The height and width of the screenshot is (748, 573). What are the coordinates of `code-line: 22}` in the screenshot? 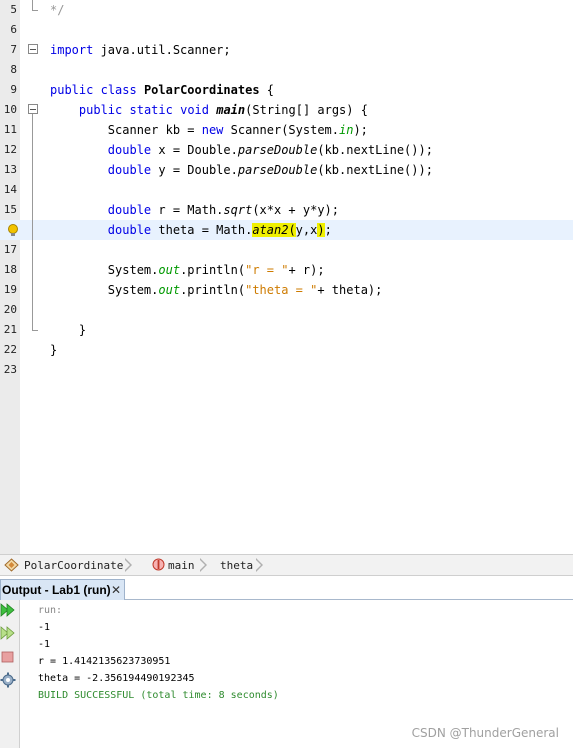 It's located at (286, 350).